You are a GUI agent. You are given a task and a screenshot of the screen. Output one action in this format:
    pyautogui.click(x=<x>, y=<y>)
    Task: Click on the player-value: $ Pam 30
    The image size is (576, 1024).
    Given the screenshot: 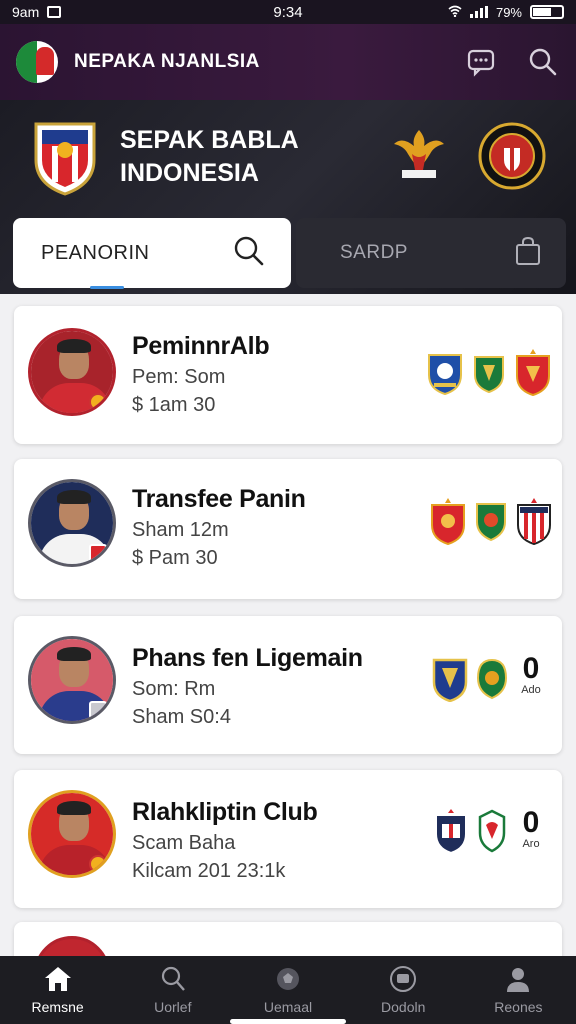 What is the action you would take?
    pyautogui.click(x=175, y=558)
    